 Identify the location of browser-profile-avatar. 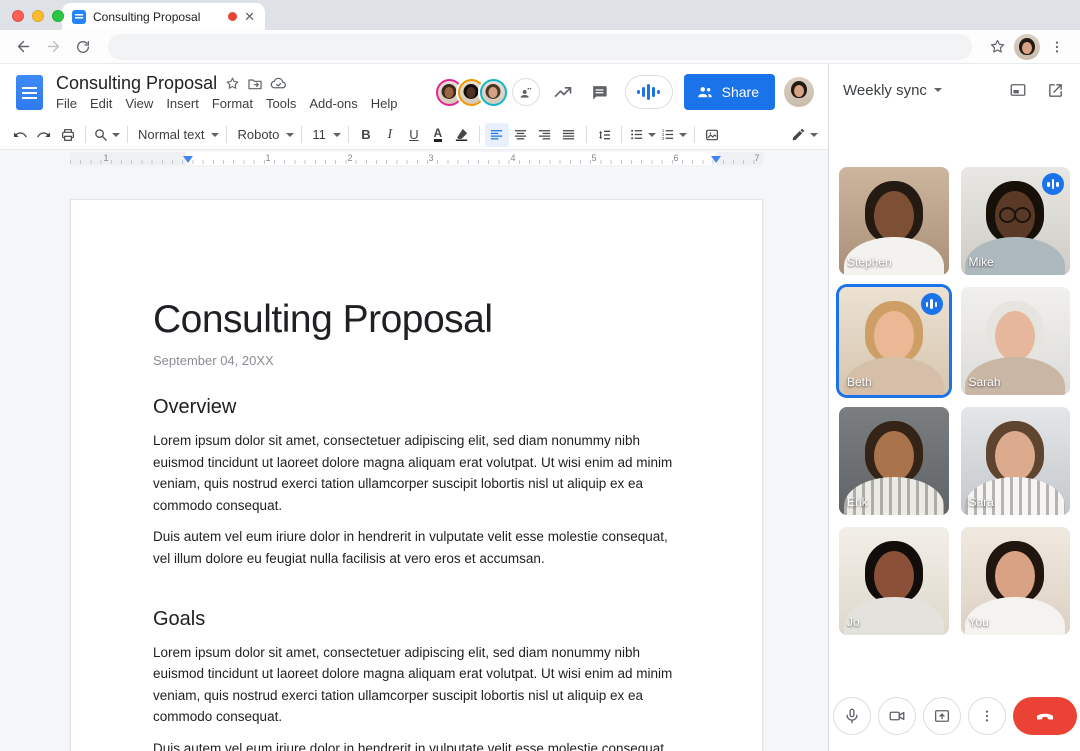
(1027, 46).